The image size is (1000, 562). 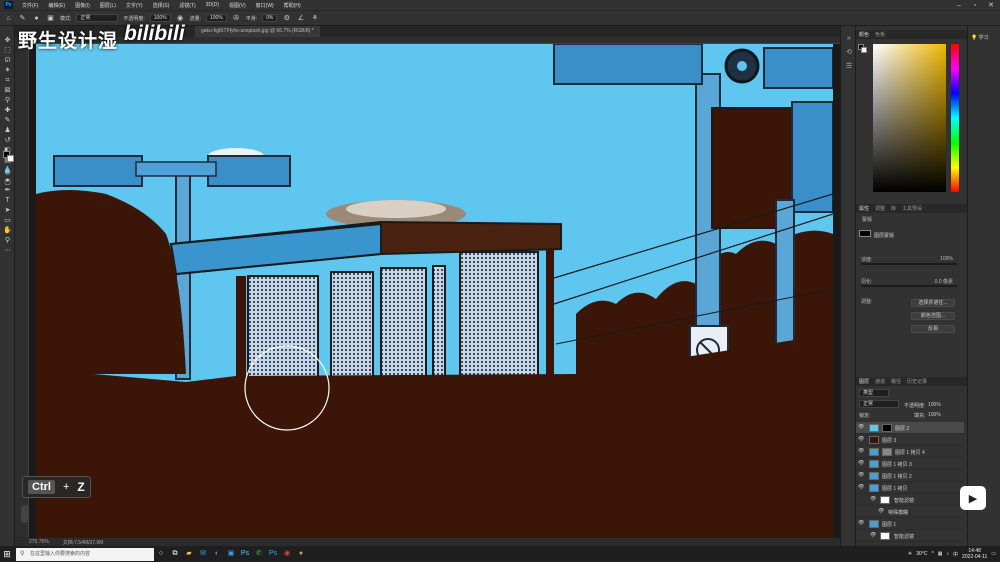 I want to click on marquee-tool-icon: ⬚, so click(x=7, y=50).